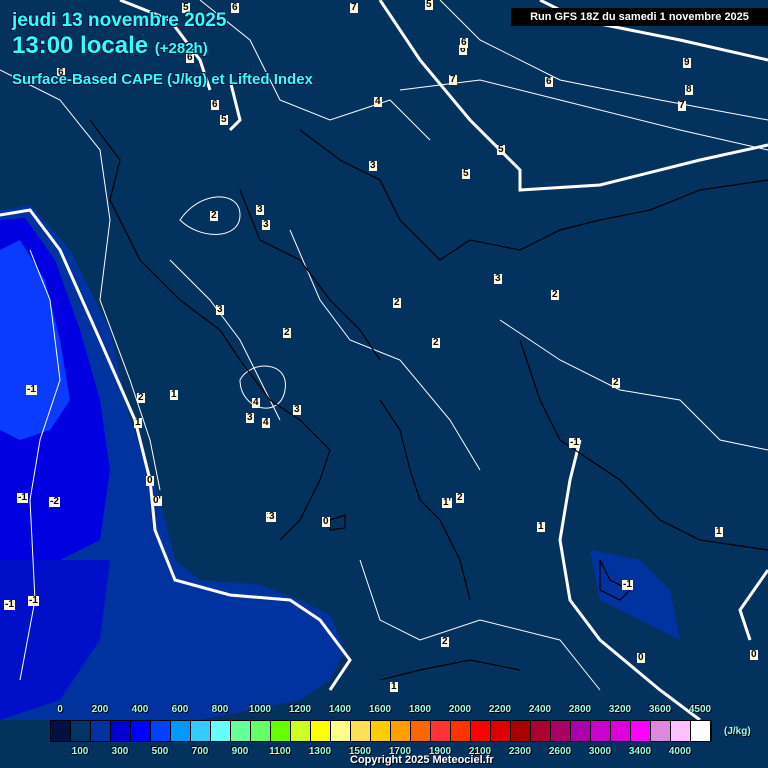 Image resolution: width=768 pixels, height=768 pixels. I want to click on legend-tick-label: 2800, so click(580, 709).